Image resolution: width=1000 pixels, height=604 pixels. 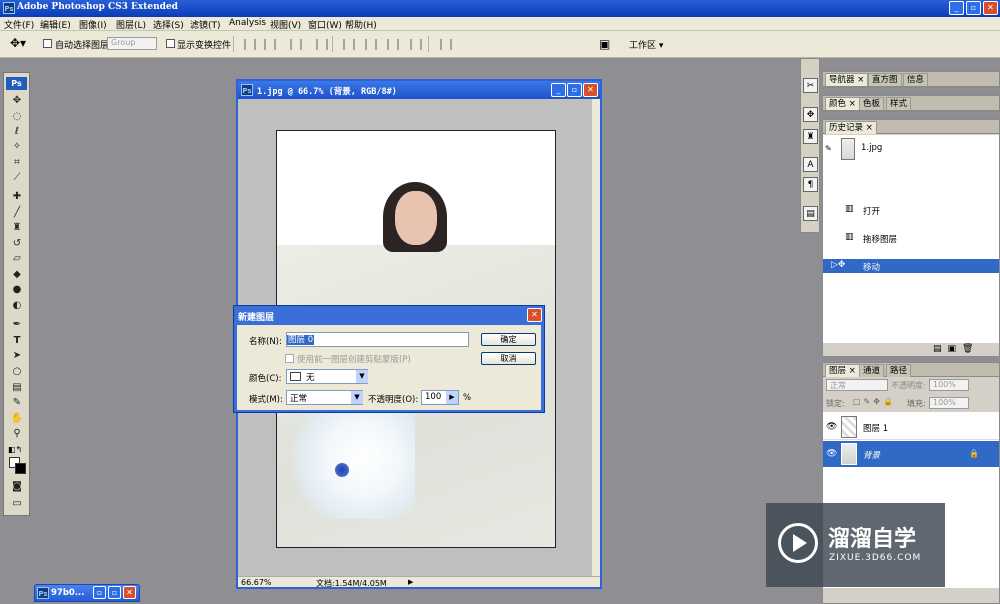 What do you see at coordinates (327, 376) in the screenshot?
I see `color-dropdown: 无 ▼` at bounding box center [327, 376].